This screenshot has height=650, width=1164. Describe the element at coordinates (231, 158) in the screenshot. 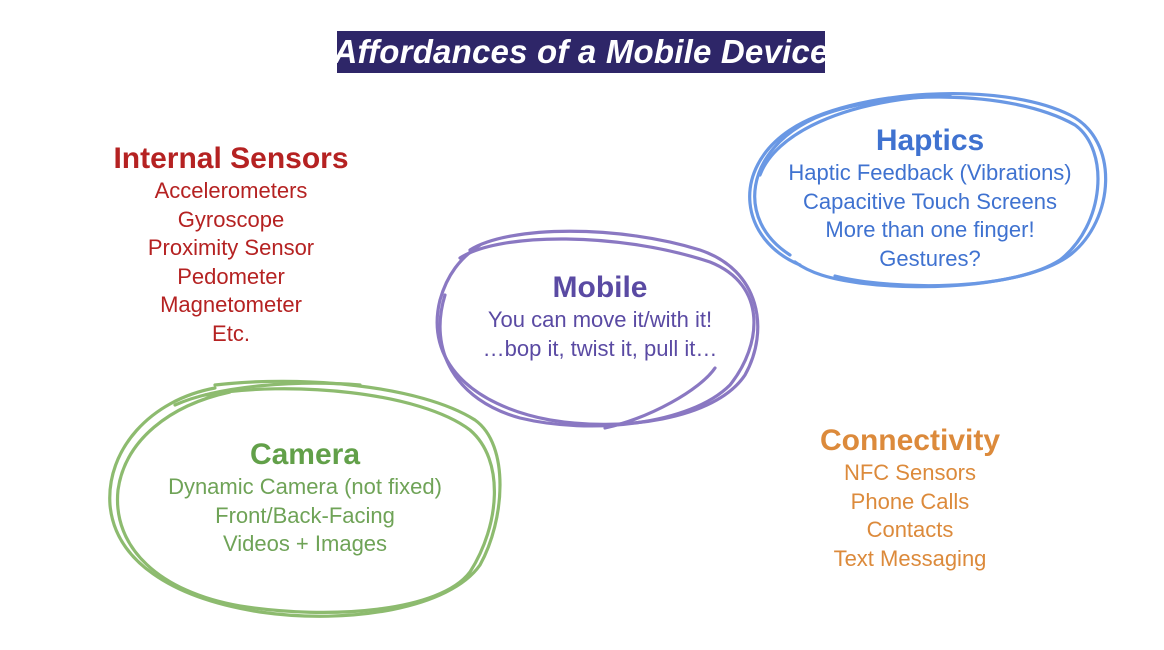

I see `internal-sensors-heading: Internal Sensors` at that location.